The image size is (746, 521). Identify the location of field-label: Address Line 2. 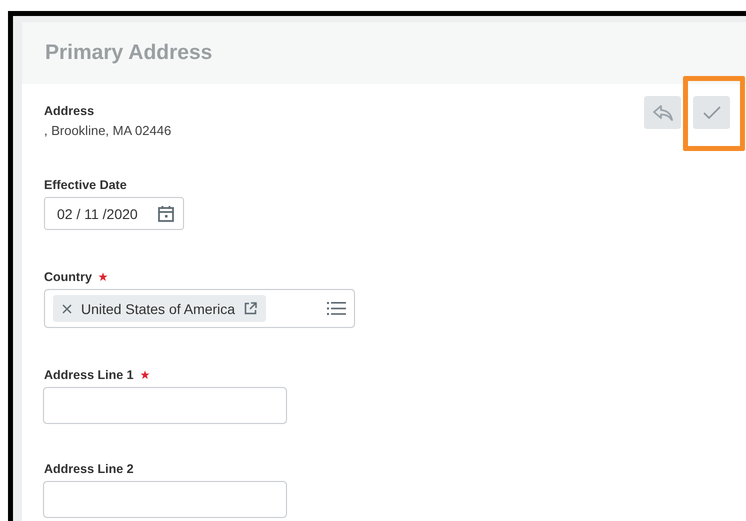
(89, 469).